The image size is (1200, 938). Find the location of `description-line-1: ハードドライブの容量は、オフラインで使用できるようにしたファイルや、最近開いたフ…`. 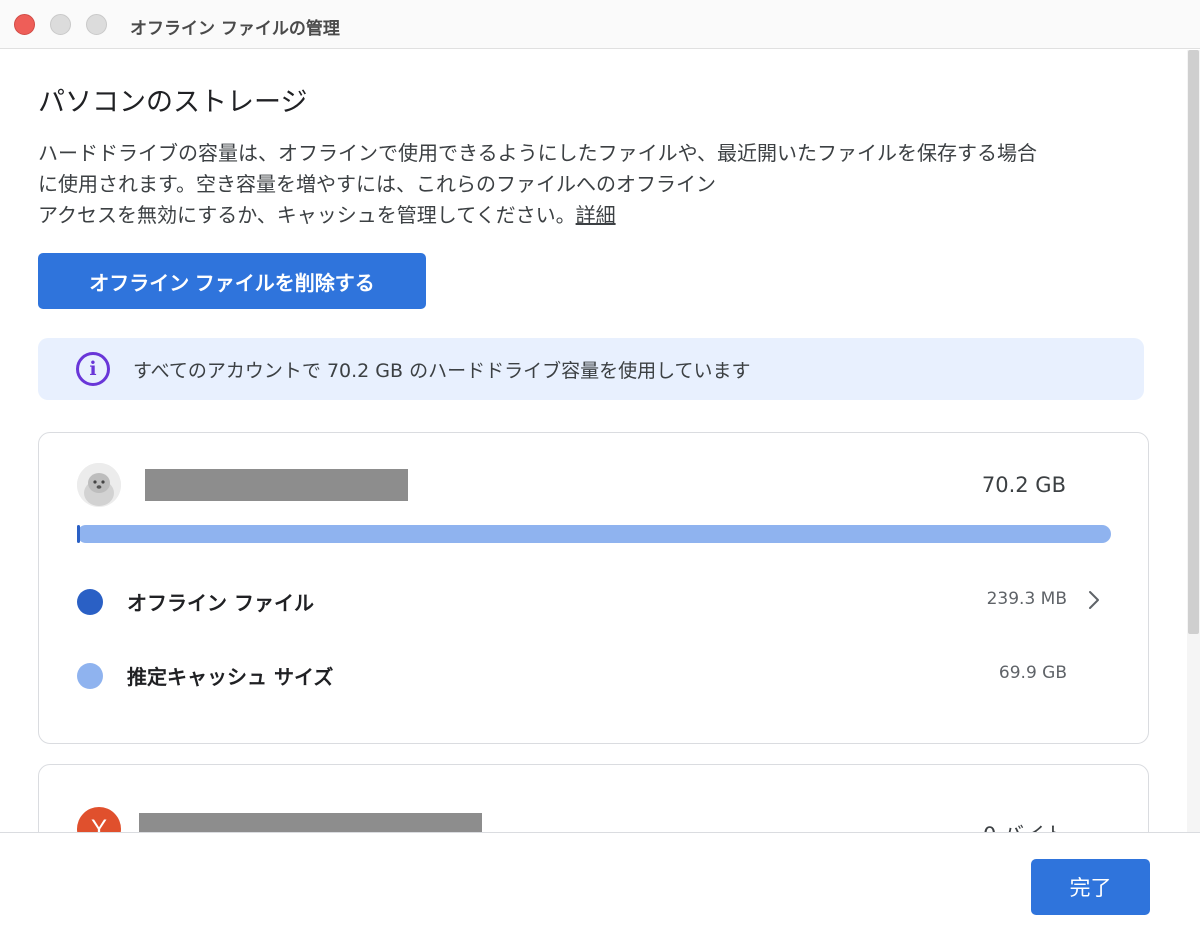

description-line-1: ハードドライブの容量は、オフラインで使用できるようにしたファイルや、最近開いたフ… is located at coordinates (537, 153).